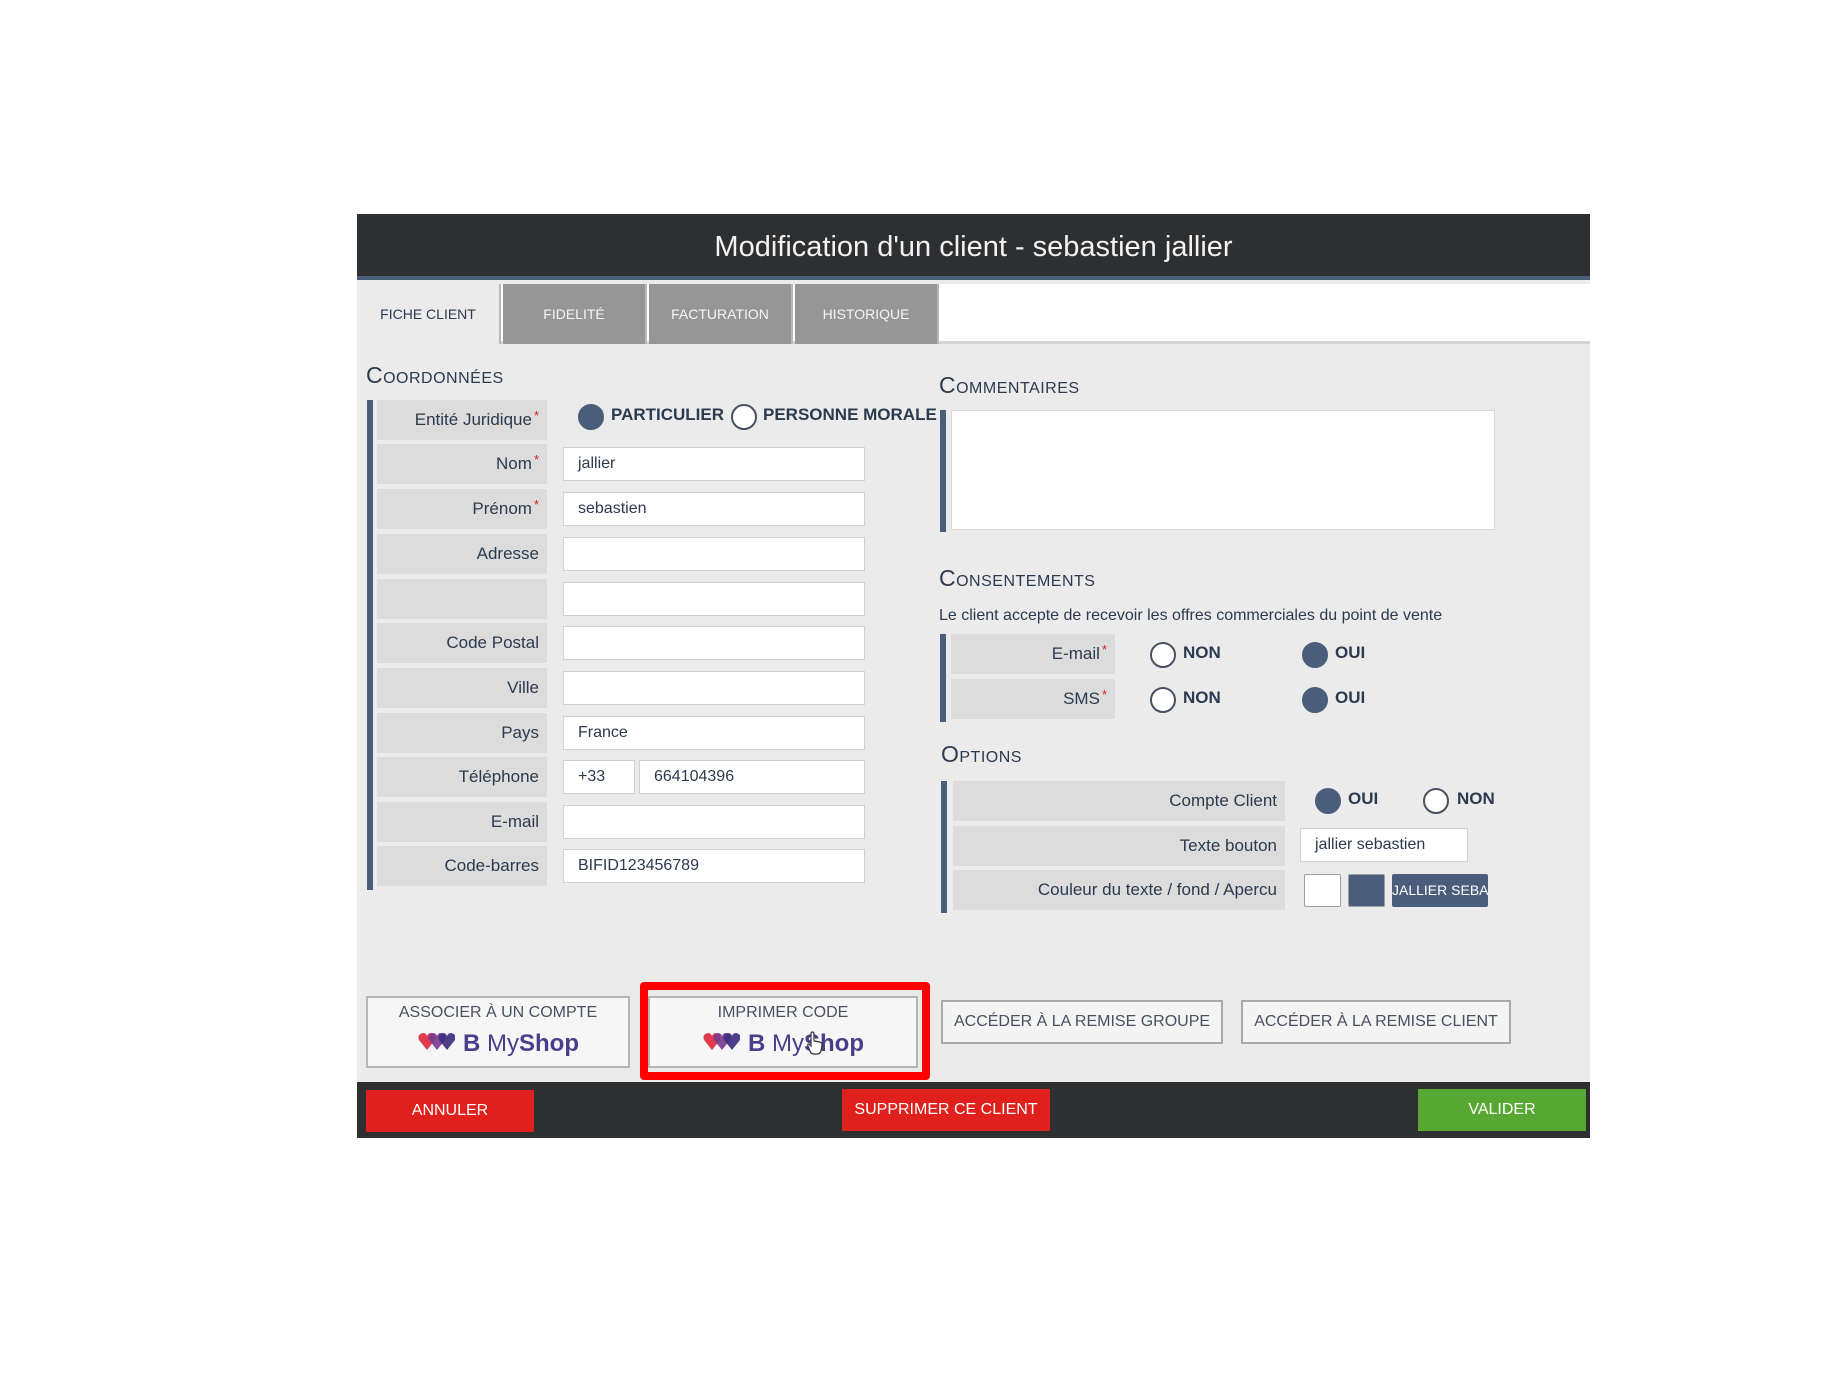 The height and width of the screenshot is (1392, 1844). What do you see at coordinates (462, 866) in the screenshot?
I see `code-barres-label: Code-barres` at bounding box center [462, 866].